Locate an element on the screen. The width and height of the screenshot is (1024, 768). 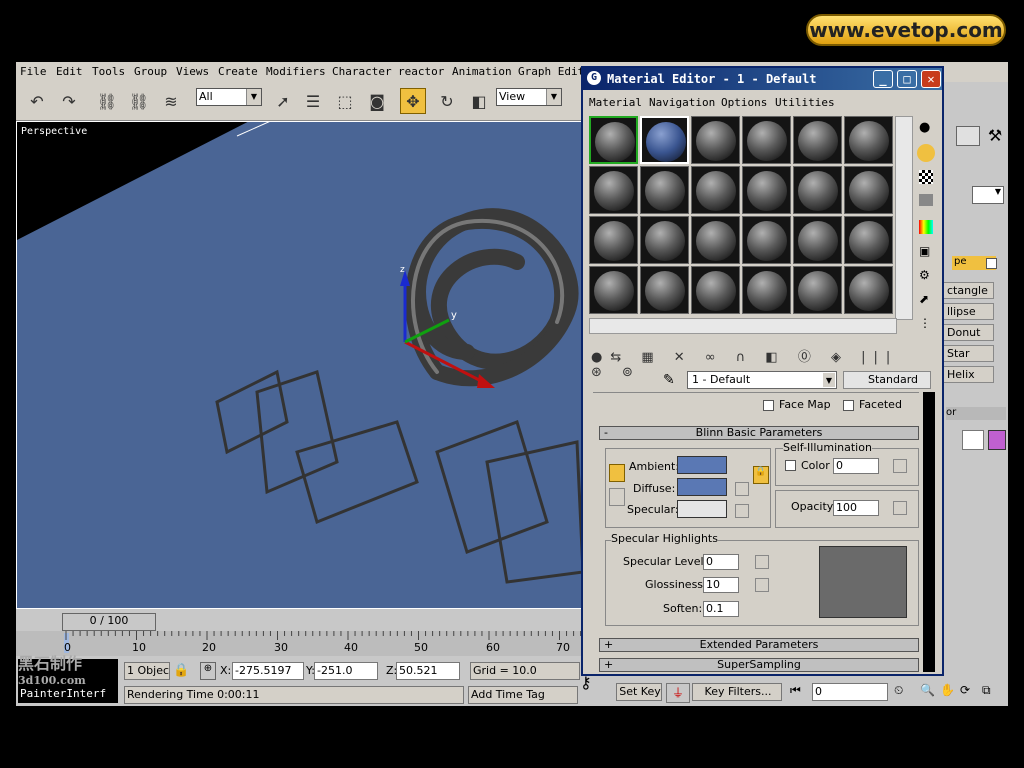
supersampling-rollout: + SuperSampling is located at coordinates (759, 665).